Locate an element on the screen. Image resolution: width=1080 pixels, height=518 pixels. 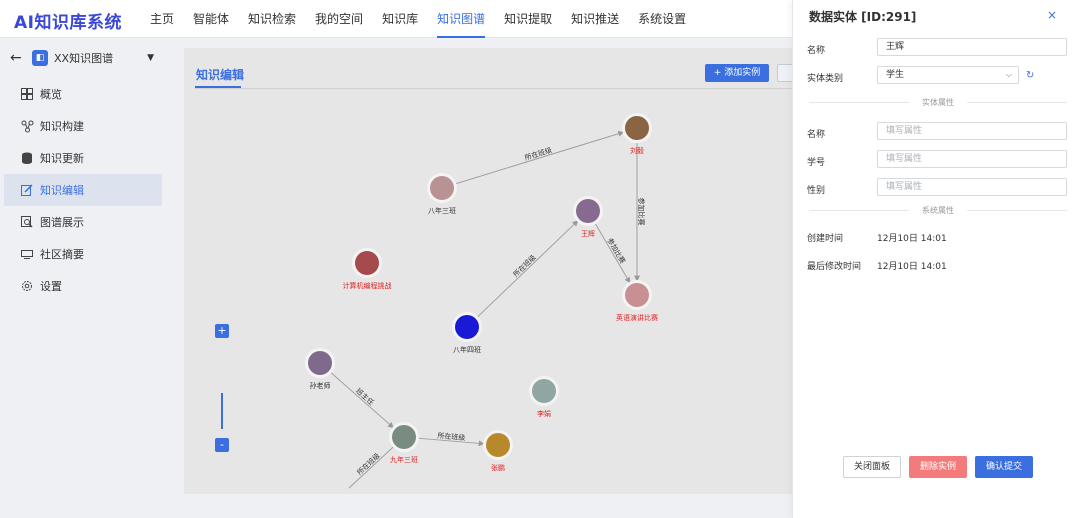
created-label: 创建时间 is located at coordinates (825, 239).